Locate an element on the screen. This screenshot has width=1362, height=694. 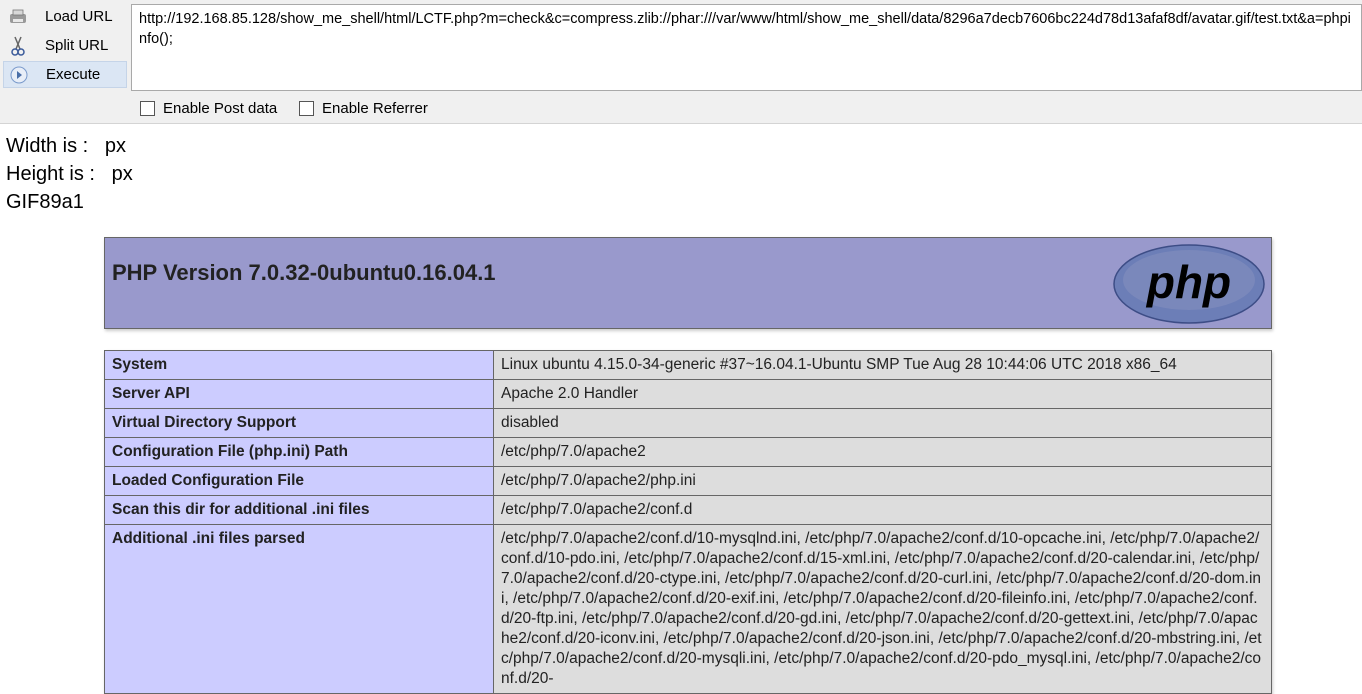
row-key: Additional .ini files parsed is located at coordinates (299, 609).